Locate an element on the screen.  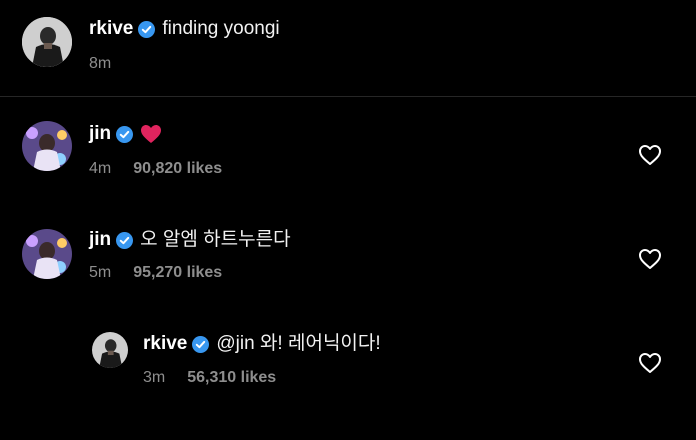
comment-line: jin 오 알엠 하트누른다 is located at coordinates (190, 240).